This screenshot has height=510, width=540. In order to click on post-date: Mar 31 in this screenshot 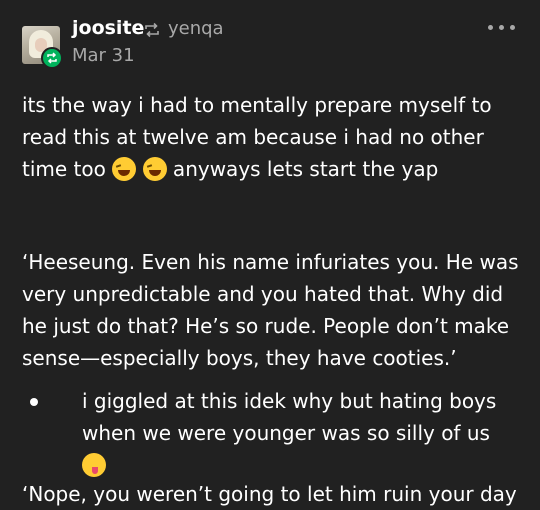, I will do `click(103, 55)`.